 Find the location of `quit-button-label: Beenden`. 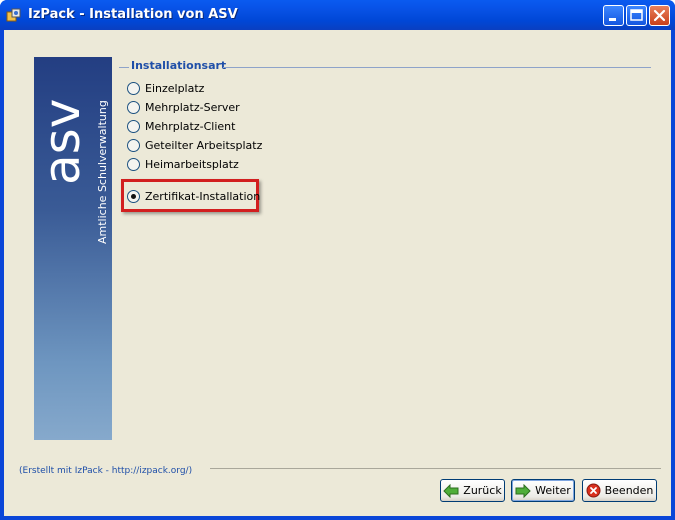

quit-button-label: Beenden is located at coordinates (629, 490).